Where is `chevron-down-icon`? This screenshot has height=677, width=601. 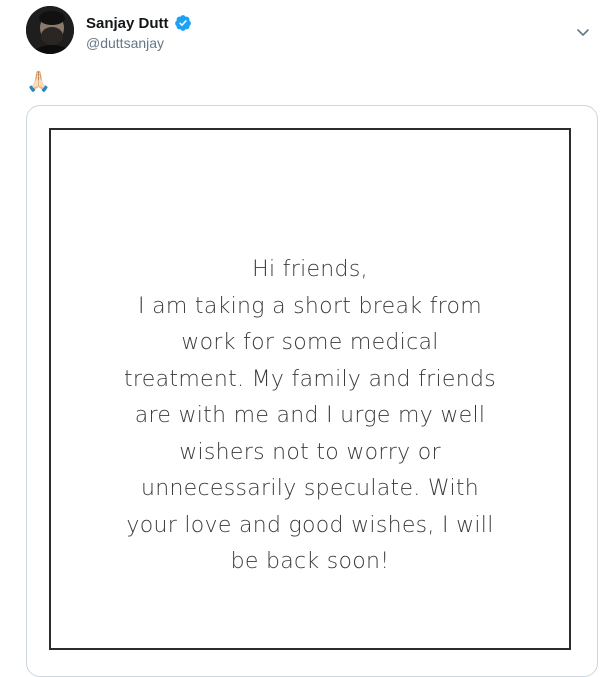 chevron-down-icon is located at coordinates (583, 32).